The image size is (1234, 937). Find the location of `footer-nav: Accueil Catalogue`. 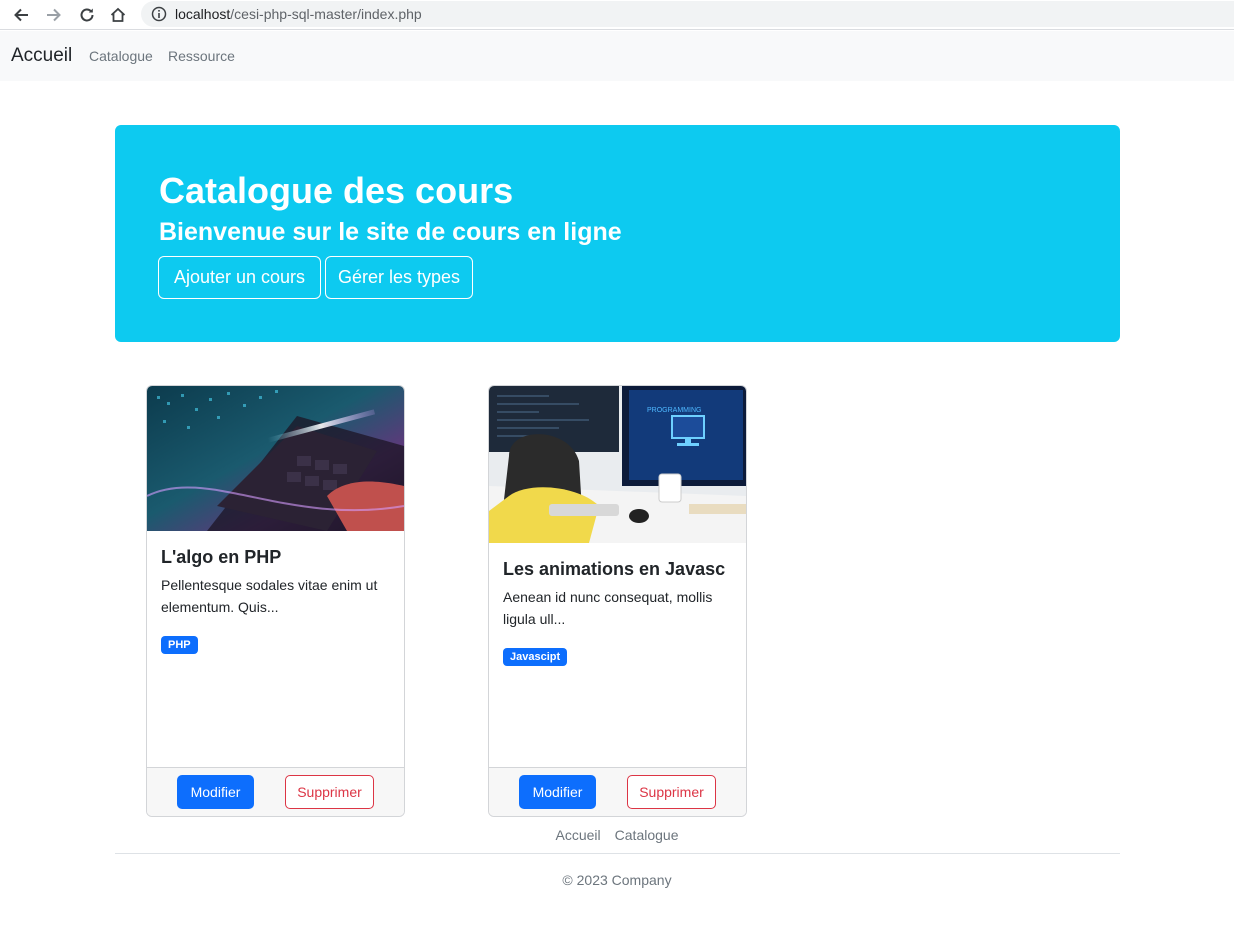

footer-nav: Accueil Catalogue is located at coordinates (617, 835).